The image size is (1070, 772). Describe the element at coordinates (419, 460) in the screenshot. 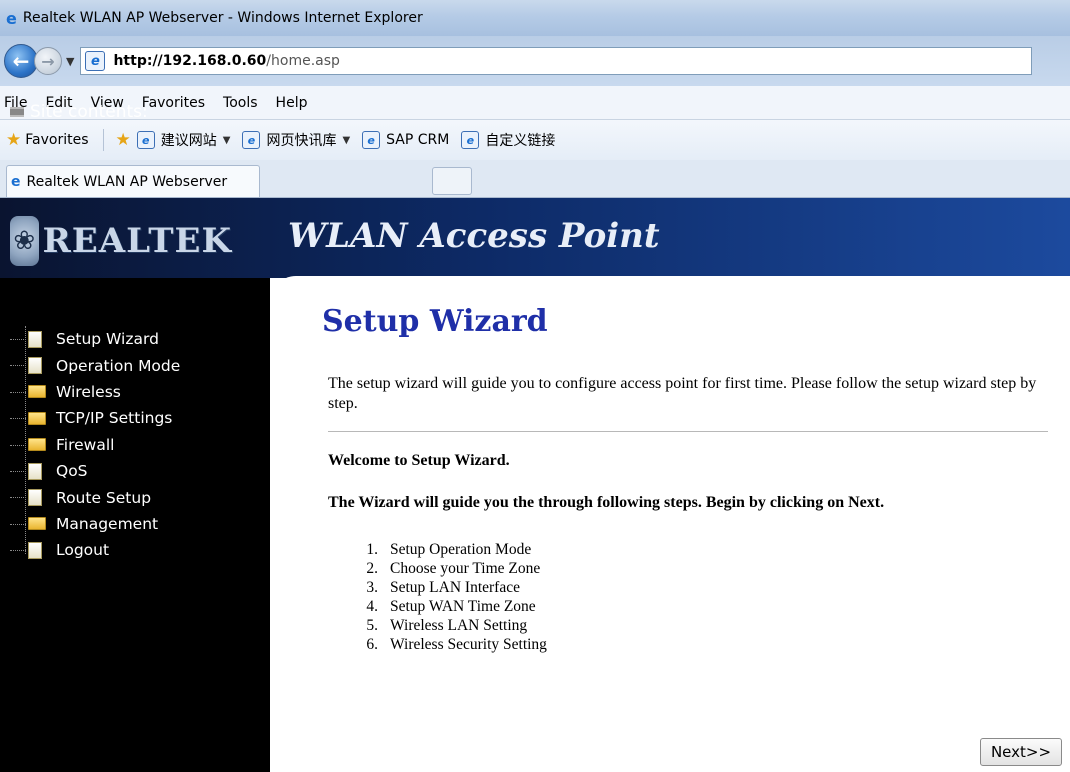

I see `welcome-text: Welcome to Setup Wizard.` at that location.